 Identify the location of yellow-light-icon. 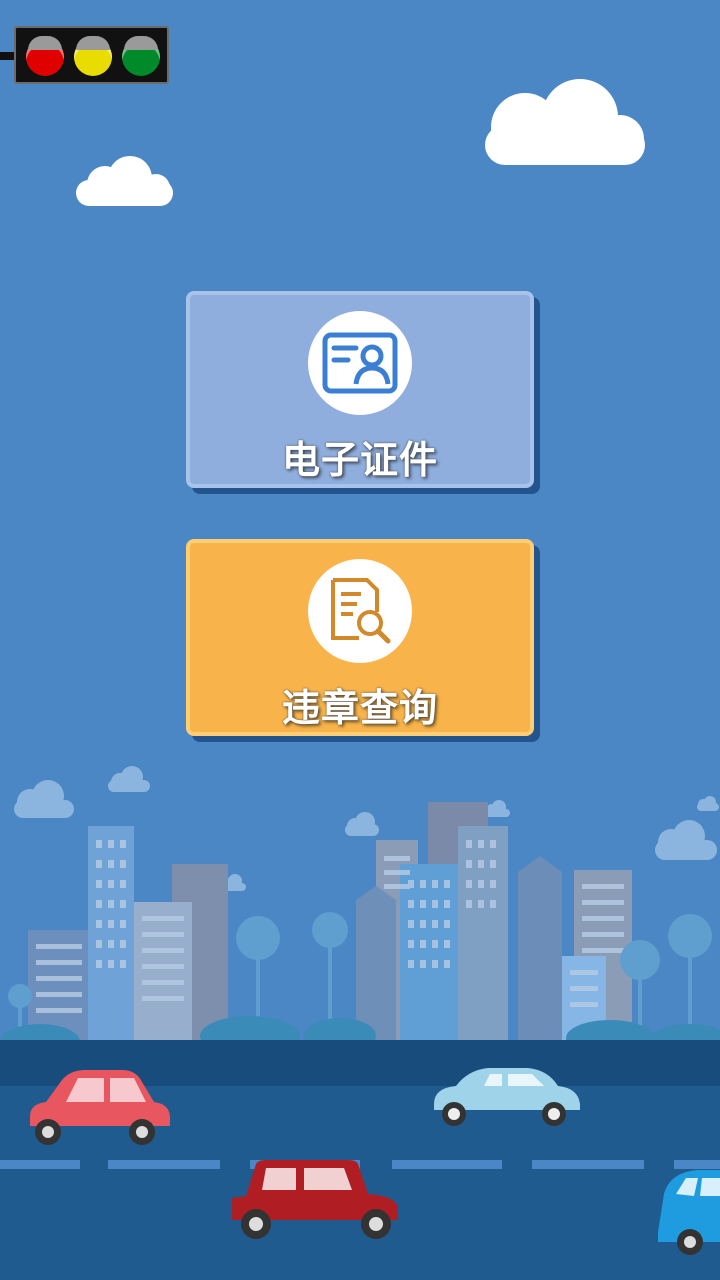
(93, 56).